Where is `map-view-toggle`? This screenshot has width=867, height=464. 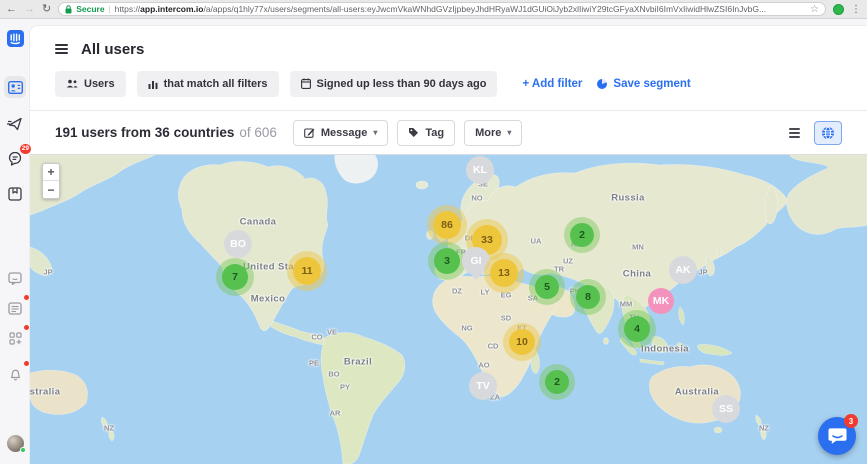
map-view-toggle is located at coordinates (828, 132).